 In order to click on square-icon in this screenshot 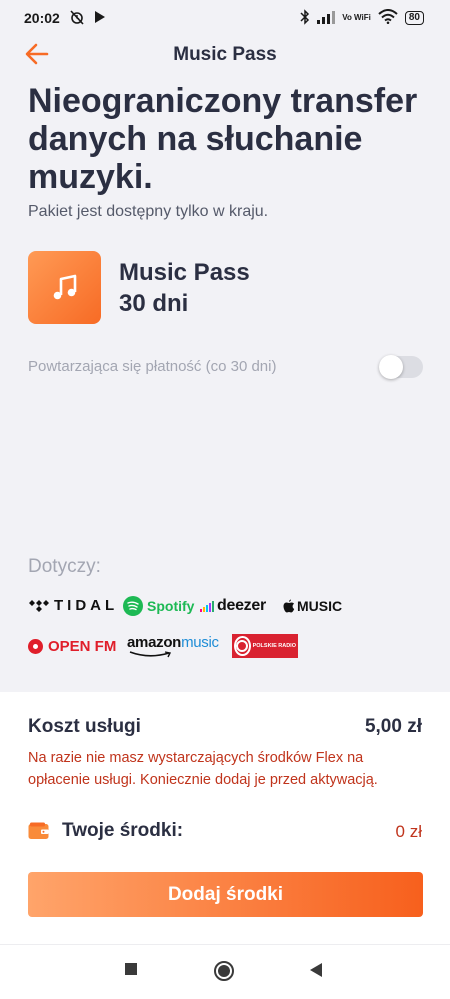, I will do `click(131, 969)`.